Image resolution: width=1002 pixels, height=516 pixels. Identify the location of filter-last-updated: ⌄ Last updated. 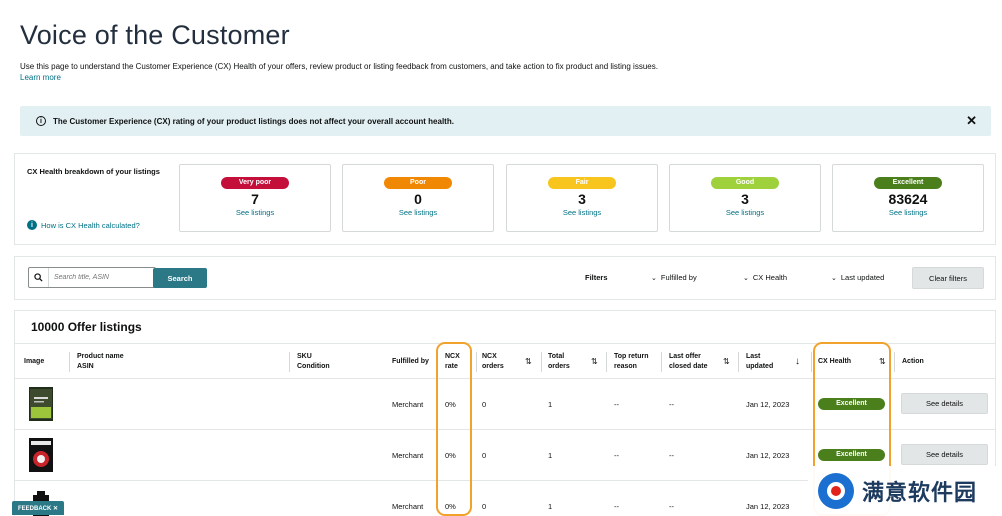
(857, 277).